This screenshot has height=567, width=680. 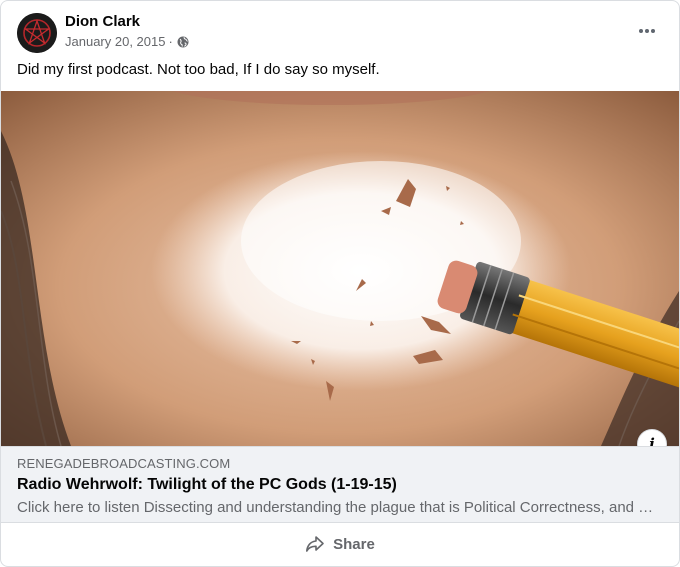 I want to click on link-domain: RENEGADEBROADCASTING.COM, so click(x=124, y=463).